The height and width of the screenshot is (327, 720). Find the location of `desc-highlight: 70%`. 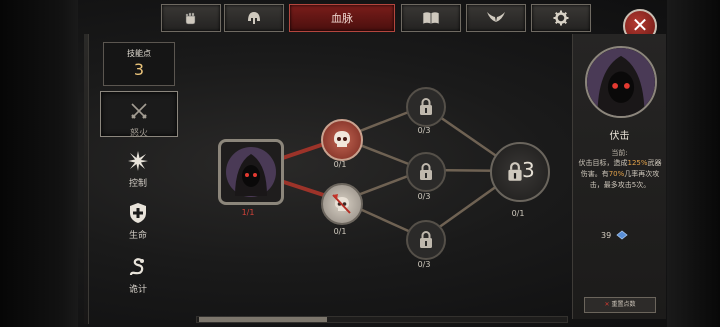

desc-highlight: 70% is located at coordinates (616, 174).